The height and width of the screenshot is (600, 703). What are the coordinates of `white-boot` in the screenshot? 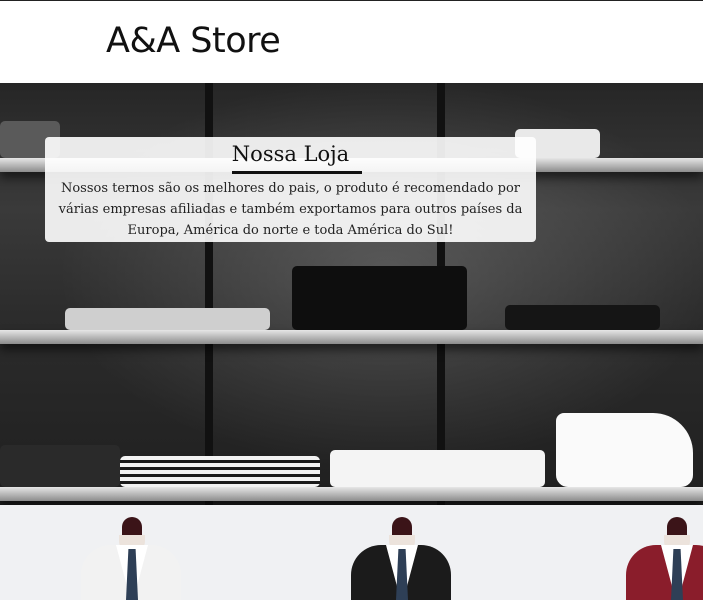 It's located at (624, 450).